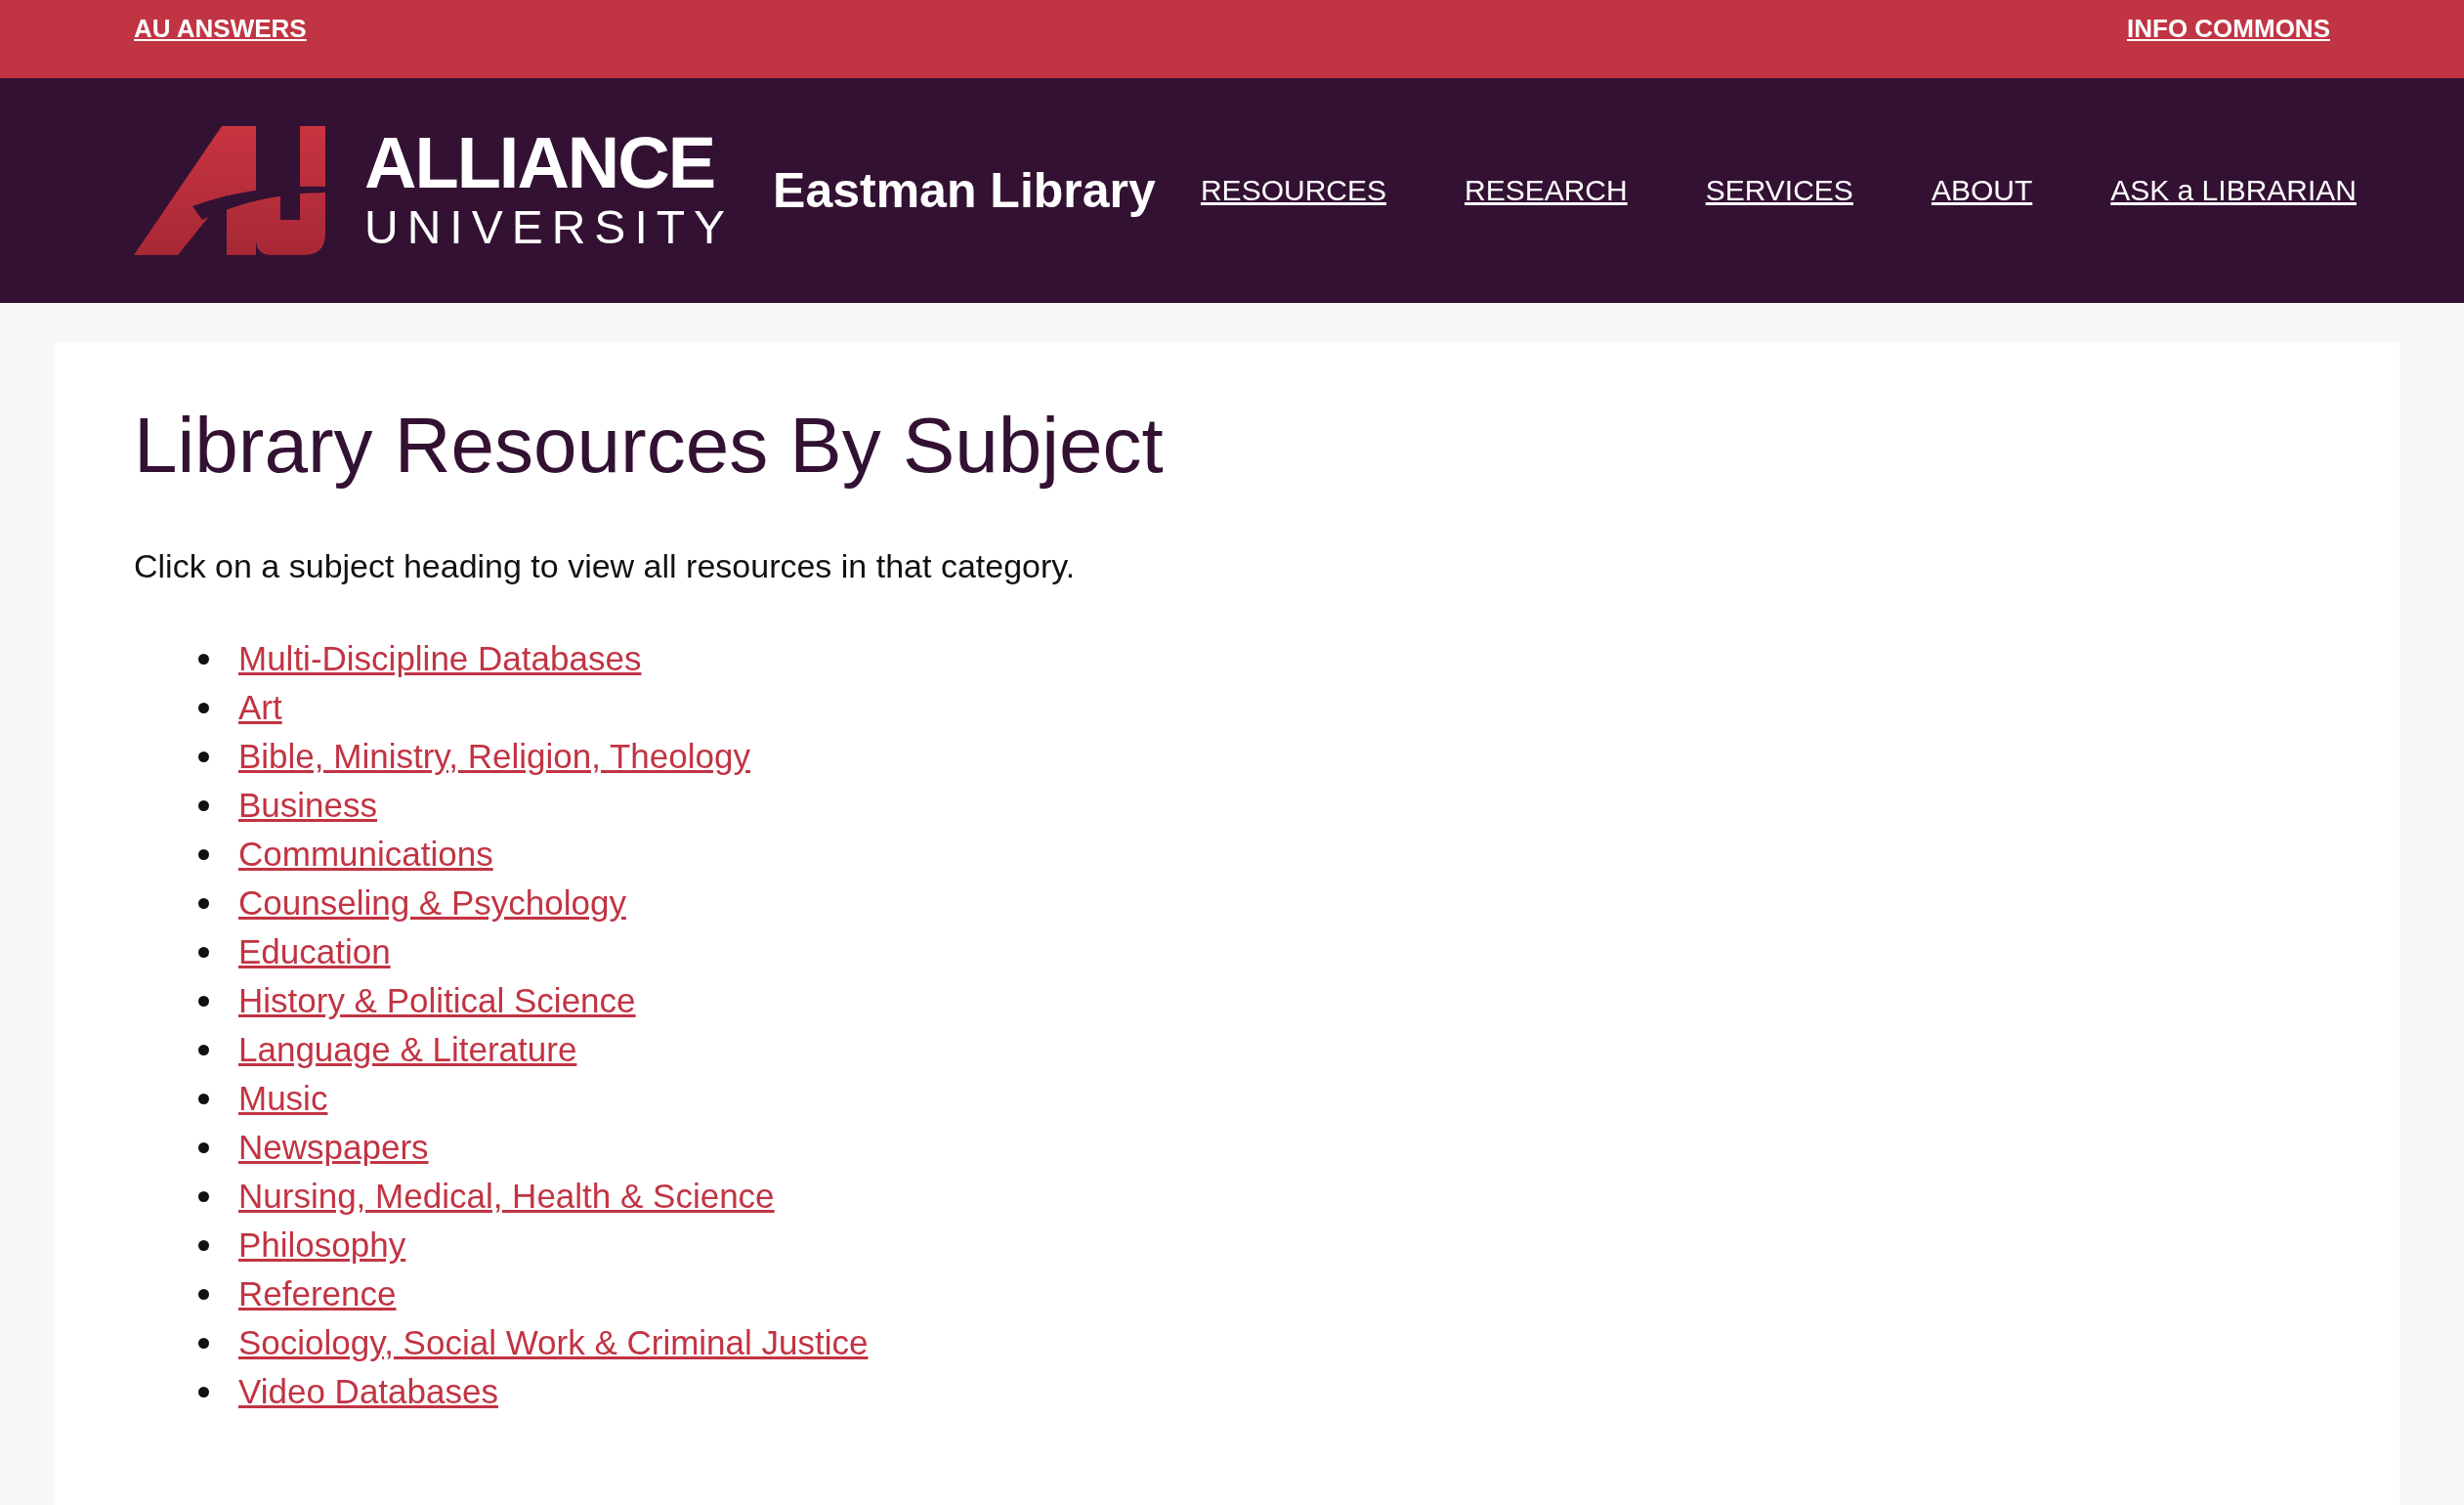 This screenshot has height=1505, width=2464. I want to click on subject-link: Newspapers, so click(333, 1147).